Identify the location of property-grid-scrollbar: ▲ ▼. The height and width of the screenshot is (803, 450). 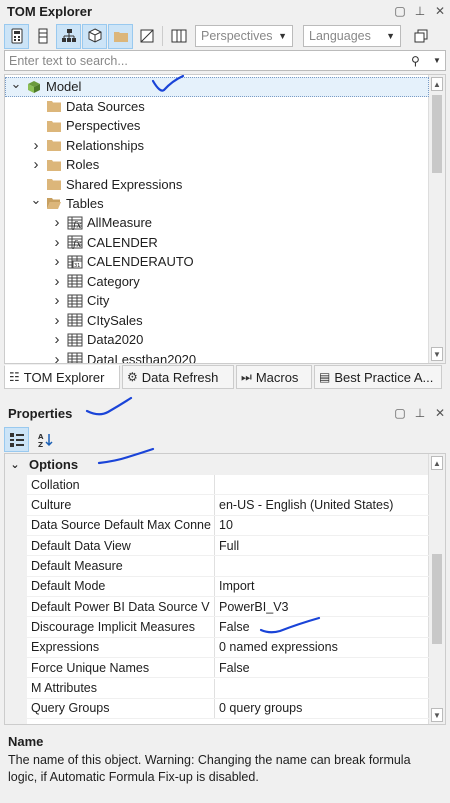
(436, 589).